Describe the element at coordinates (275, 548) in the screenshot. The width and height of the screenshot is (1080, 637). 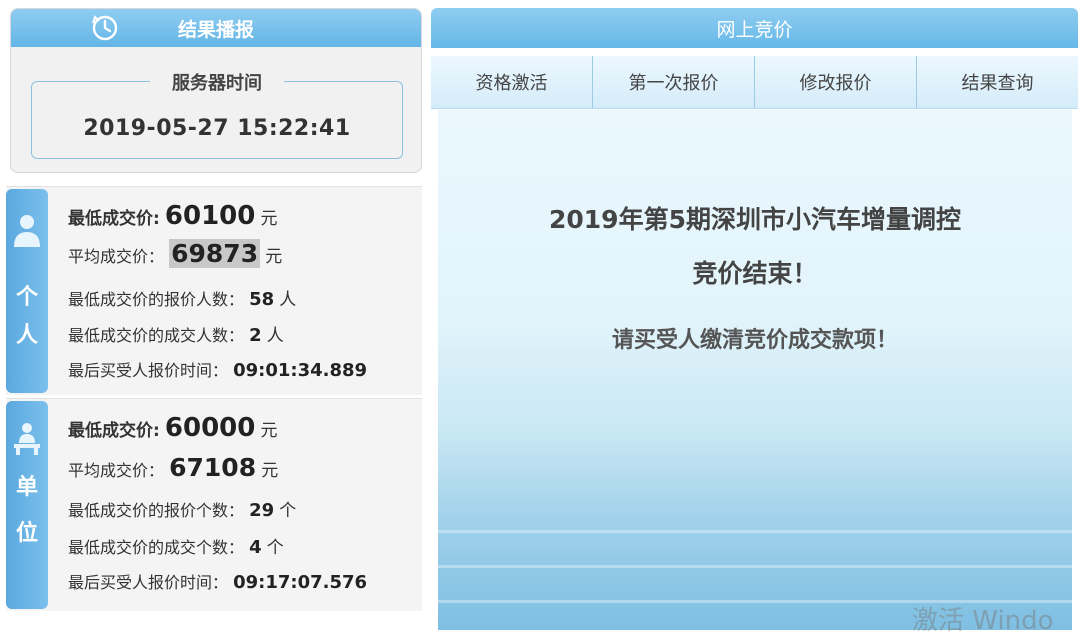
I see `unit-deals-unit: 个` at that location.